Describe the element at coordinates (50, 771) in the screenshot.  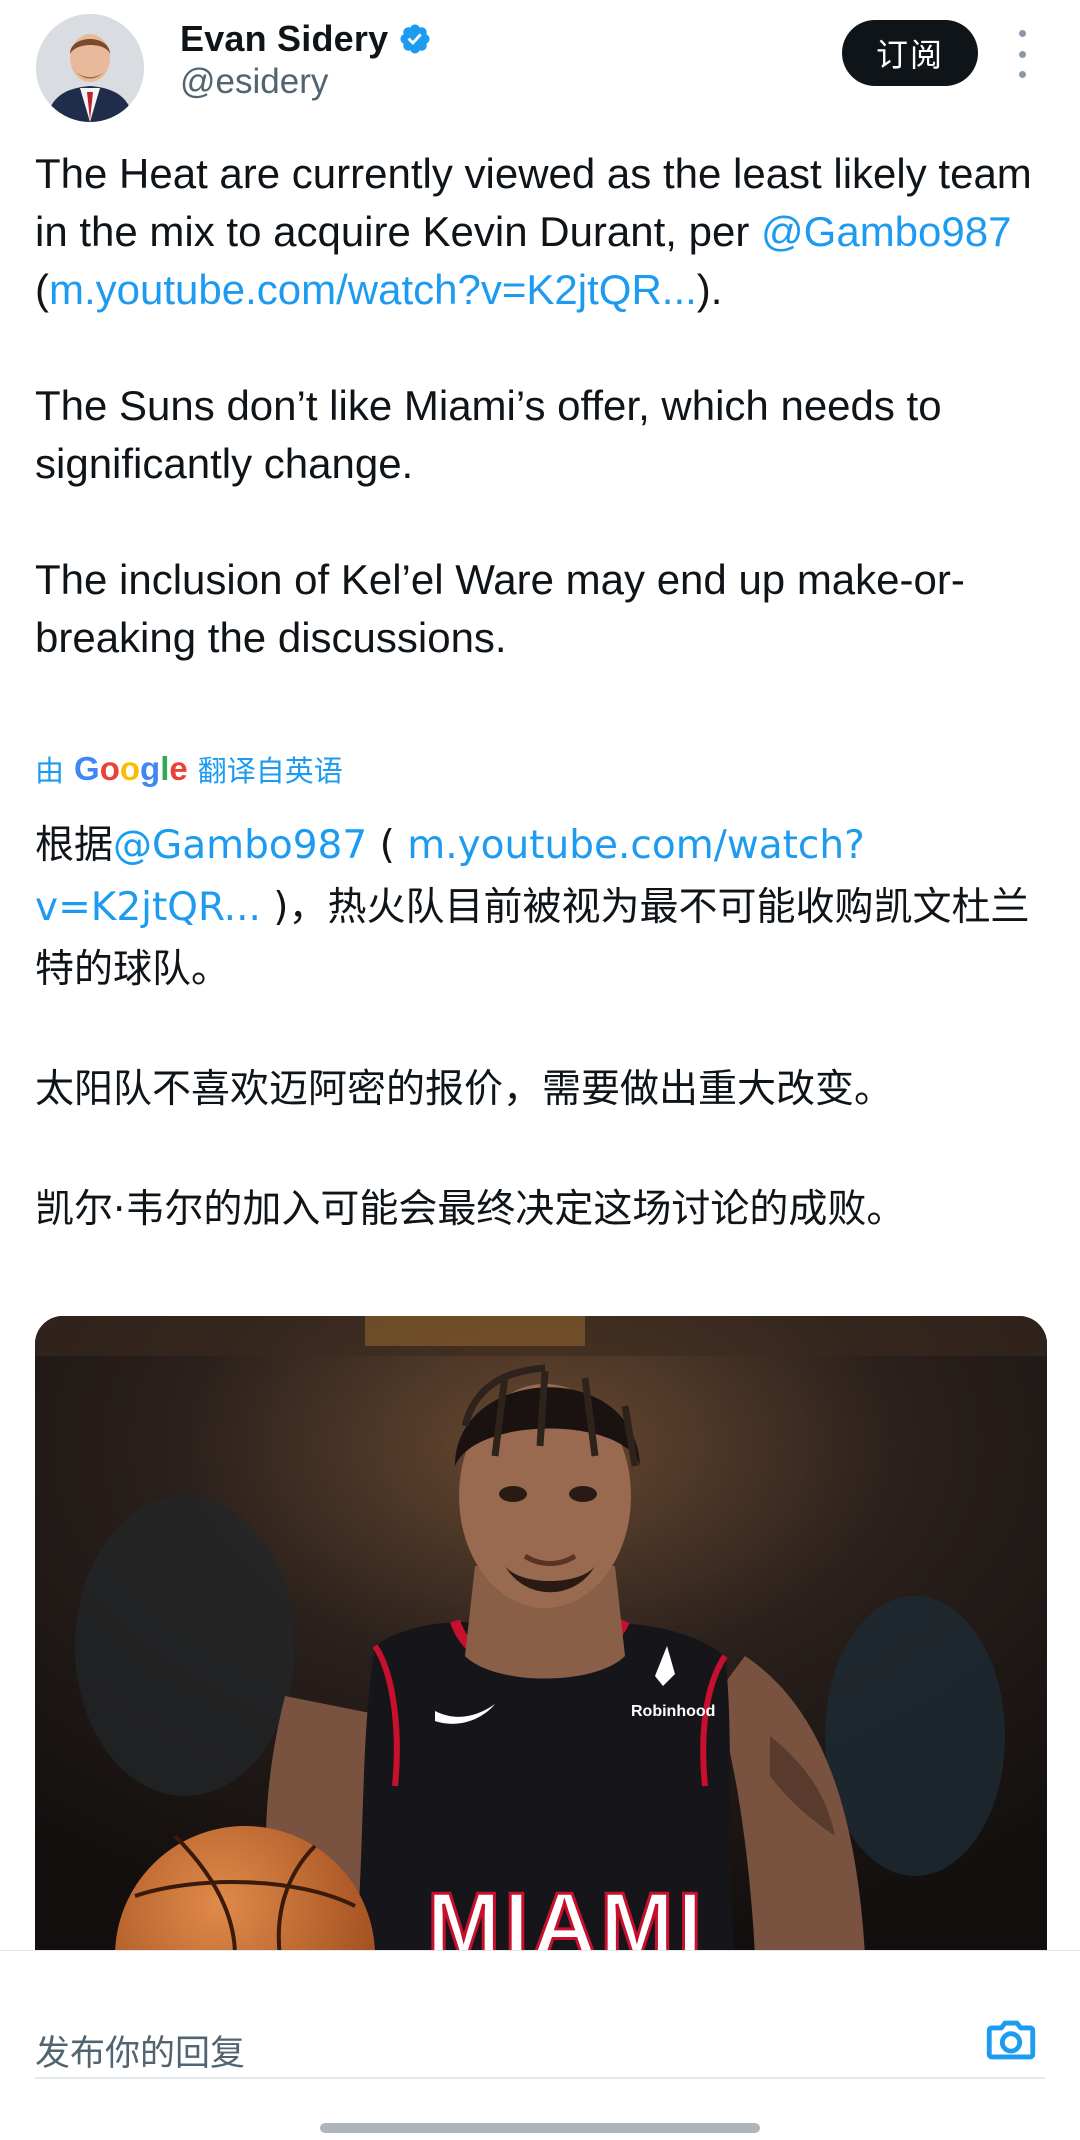
I see `translated-by-prefix: 由` at that location.